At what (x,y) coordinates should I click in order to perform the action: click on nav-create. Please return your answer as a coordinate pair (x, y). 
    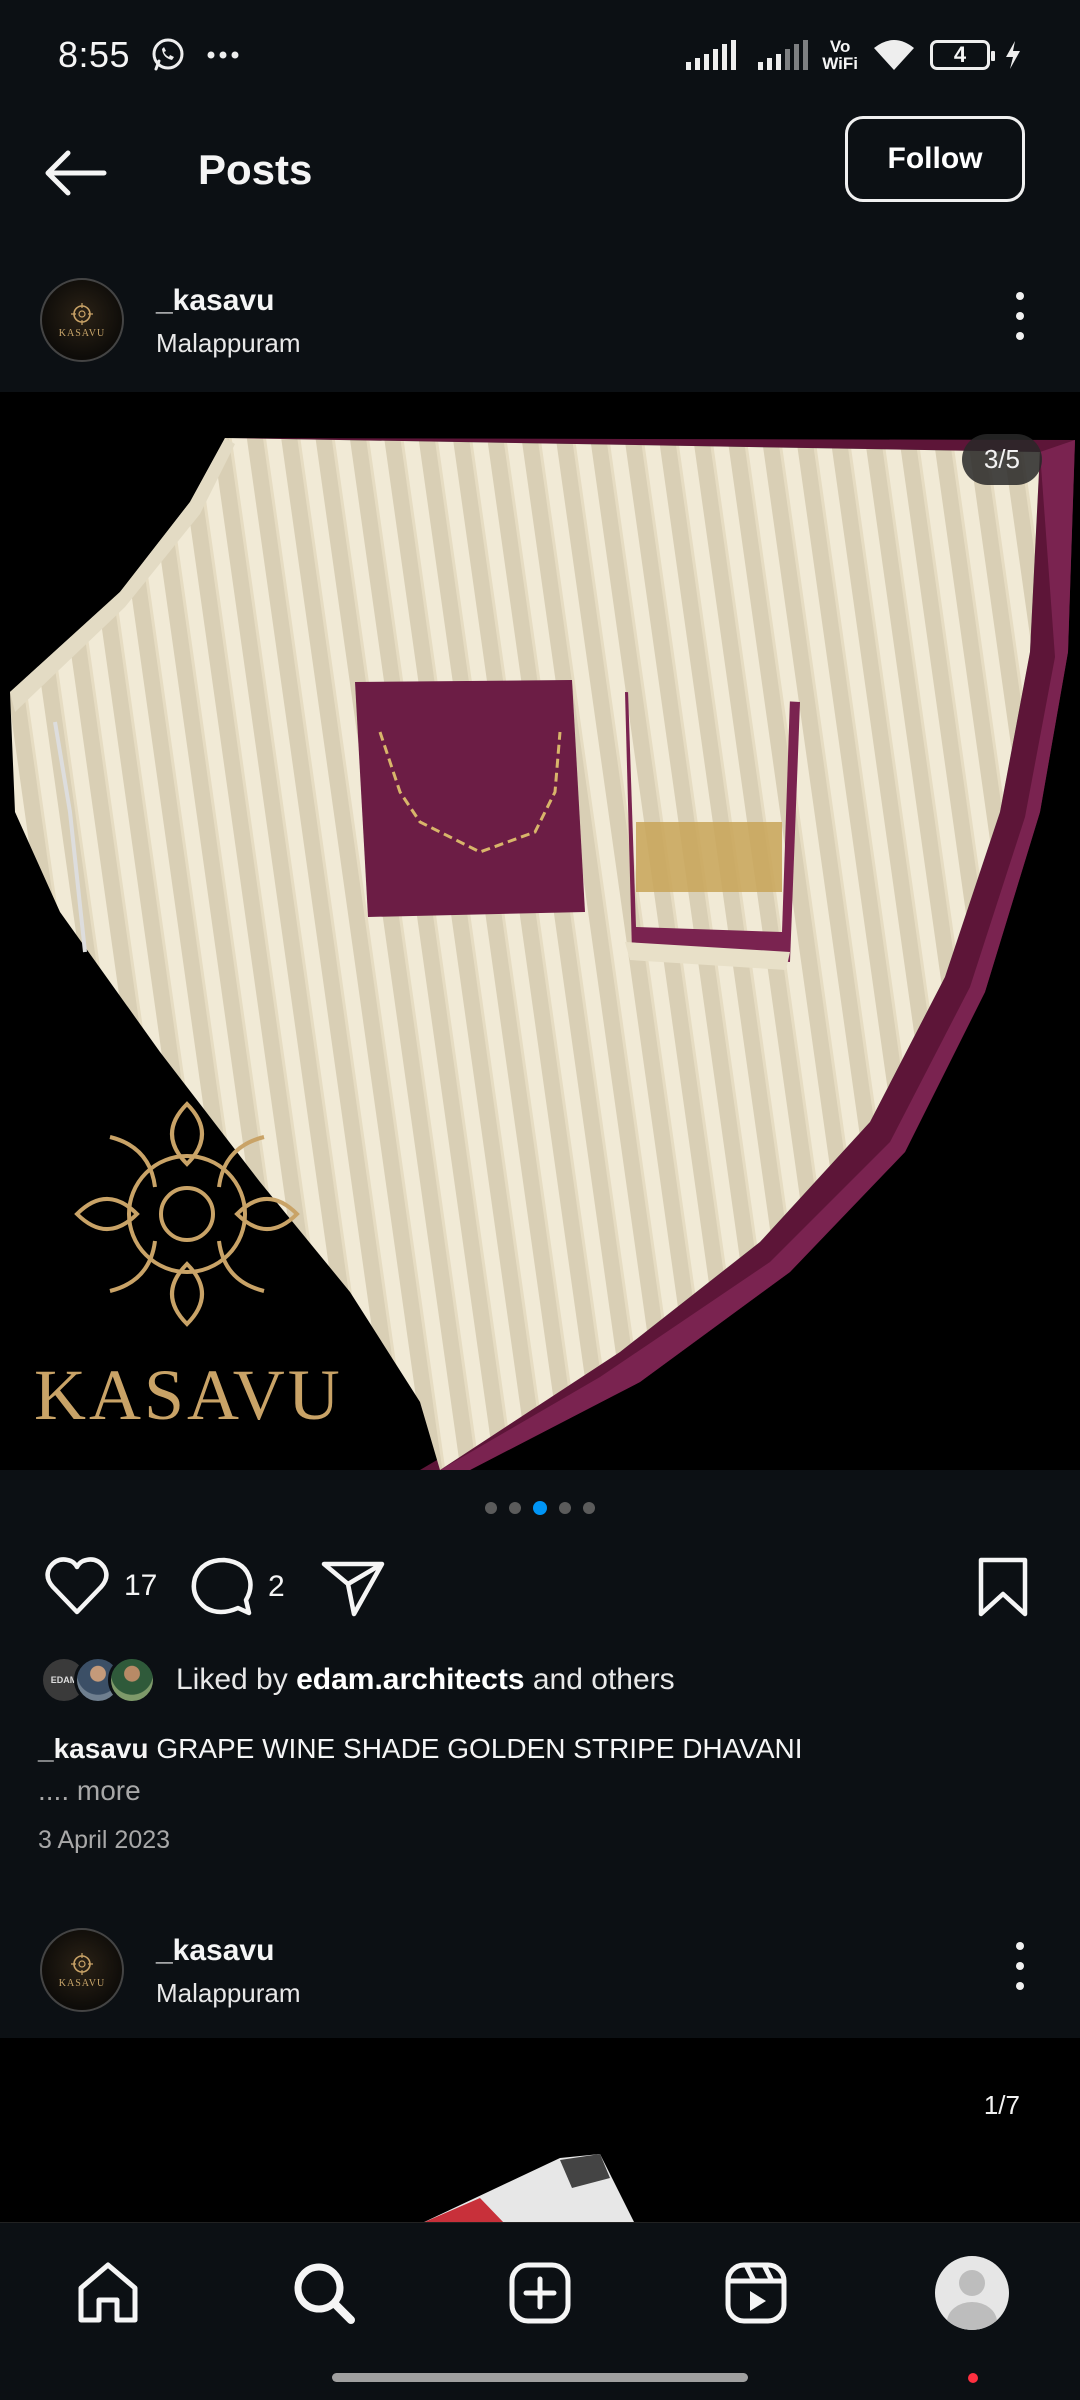
    Looking at the image, I should click on (540, 2293).